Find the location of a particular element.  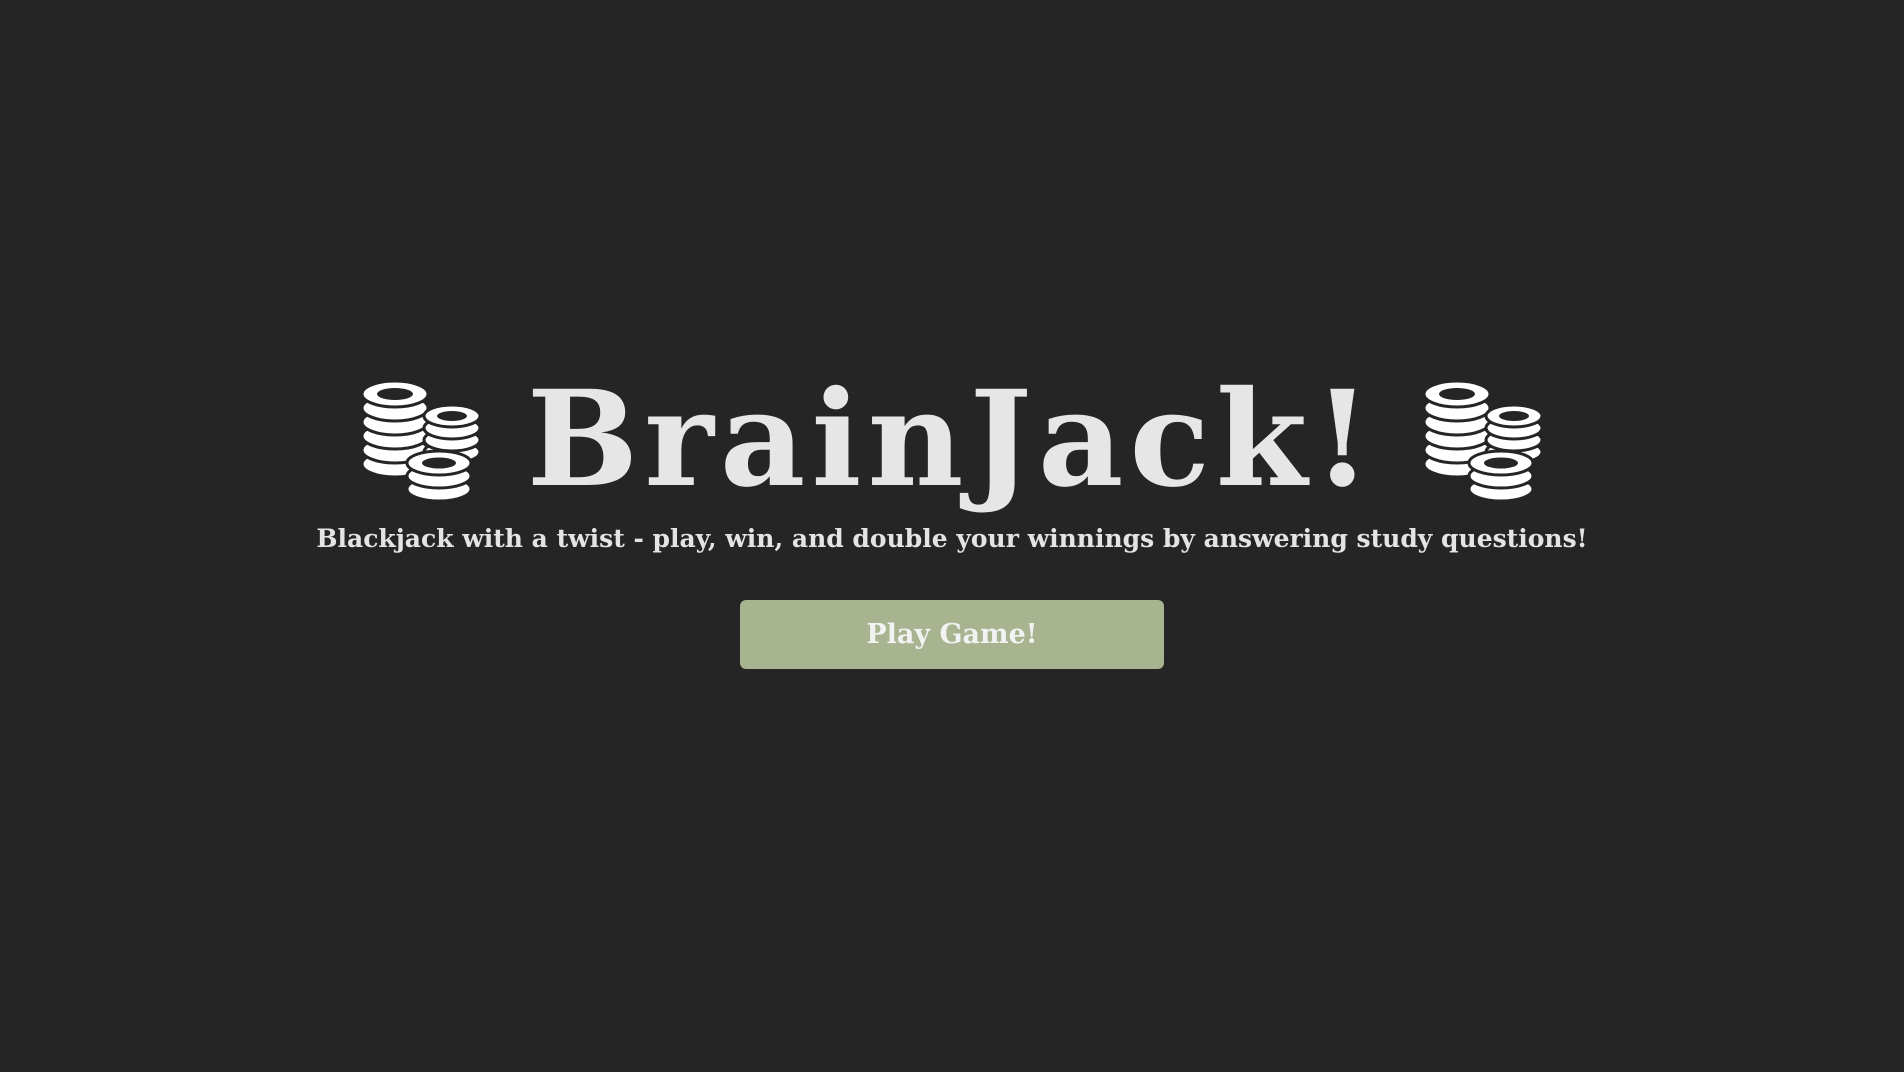

app-title: BrainJack! is located at coordinates (952, 439).